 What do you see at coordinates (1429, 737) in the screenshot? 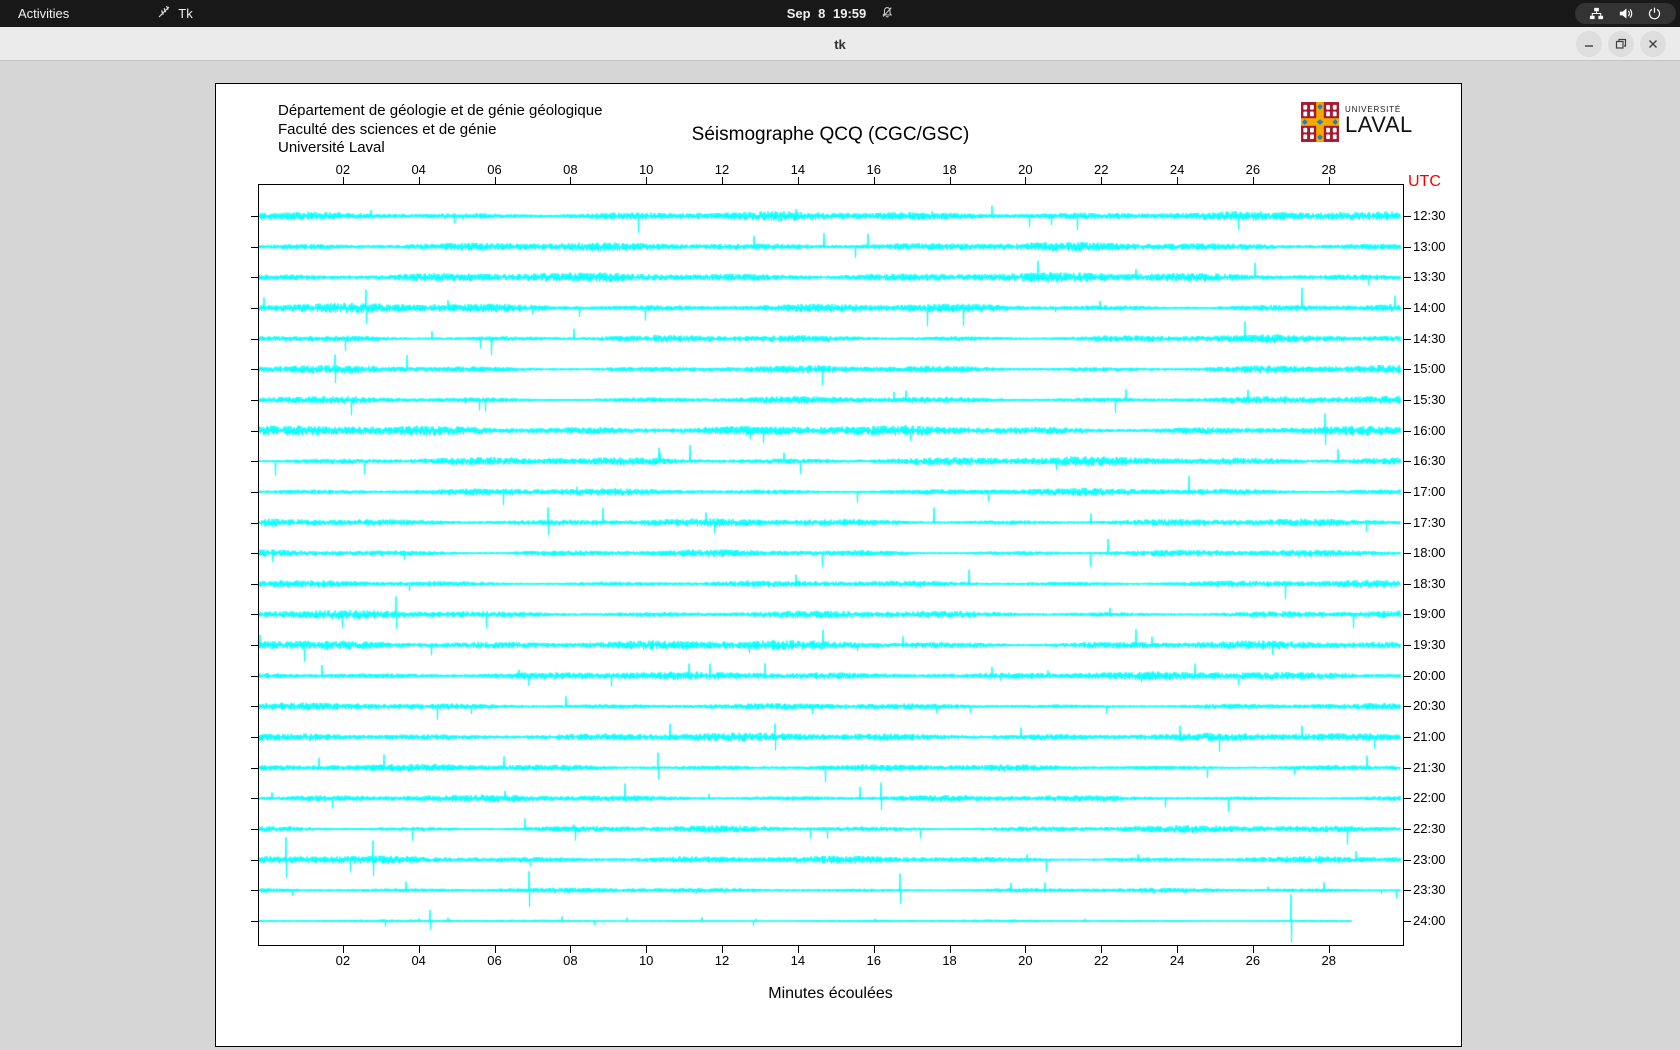
I see `time-label: 21:00` at bounding box center [1429, 737].